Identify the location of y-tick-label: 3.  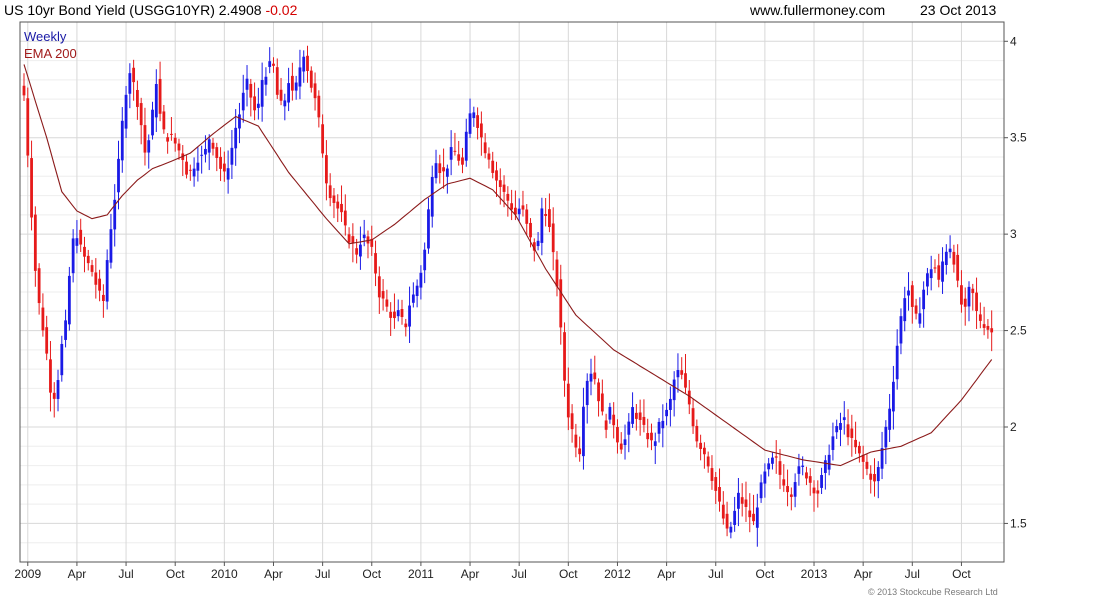
(1013, 234).